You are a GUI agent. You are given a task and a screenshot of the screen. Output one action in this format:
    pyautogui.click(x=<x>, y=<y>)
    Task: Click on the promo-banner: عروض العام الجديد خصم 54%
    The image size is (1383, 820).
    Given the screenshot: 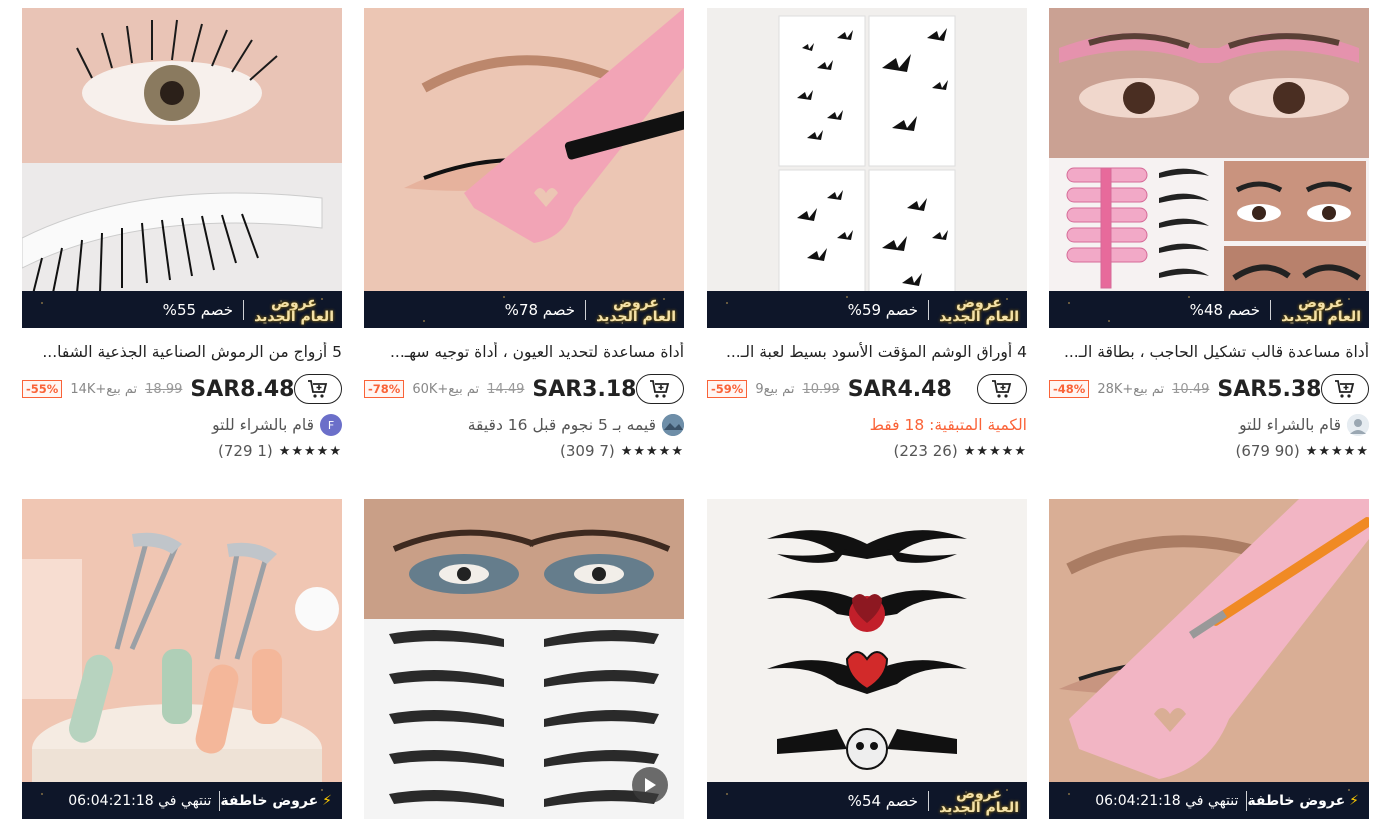 What is the action you would take?
    pyautogui.click(x=867, y=800)
    